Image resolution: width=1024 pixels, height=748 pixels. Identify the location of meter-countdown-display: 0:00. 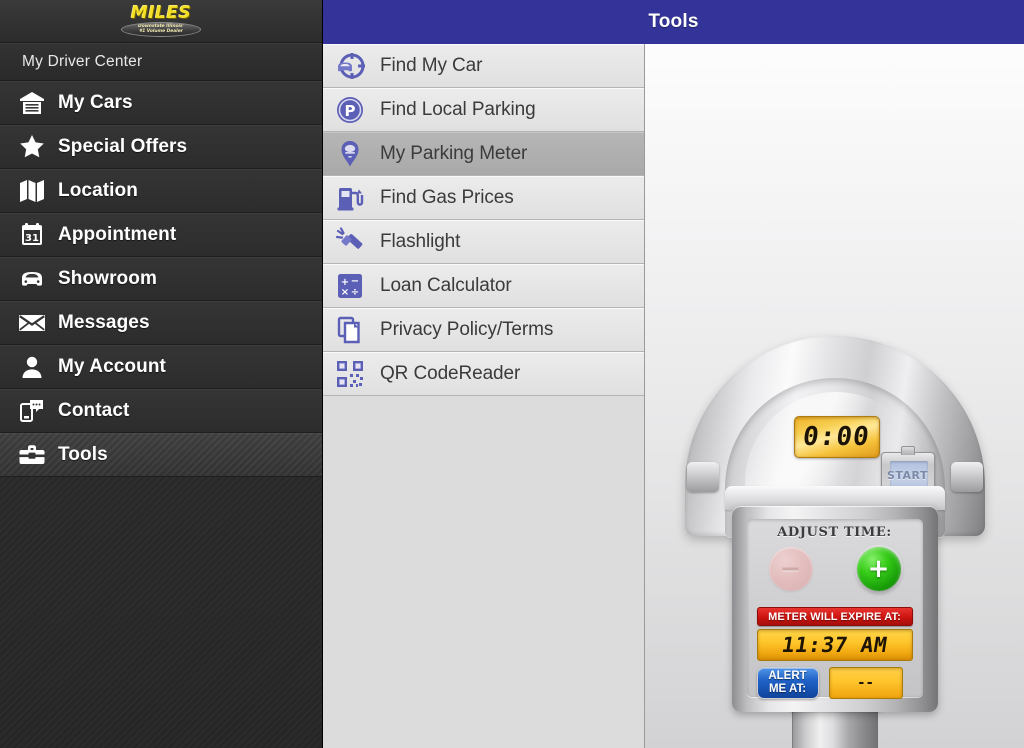
(836, 437).